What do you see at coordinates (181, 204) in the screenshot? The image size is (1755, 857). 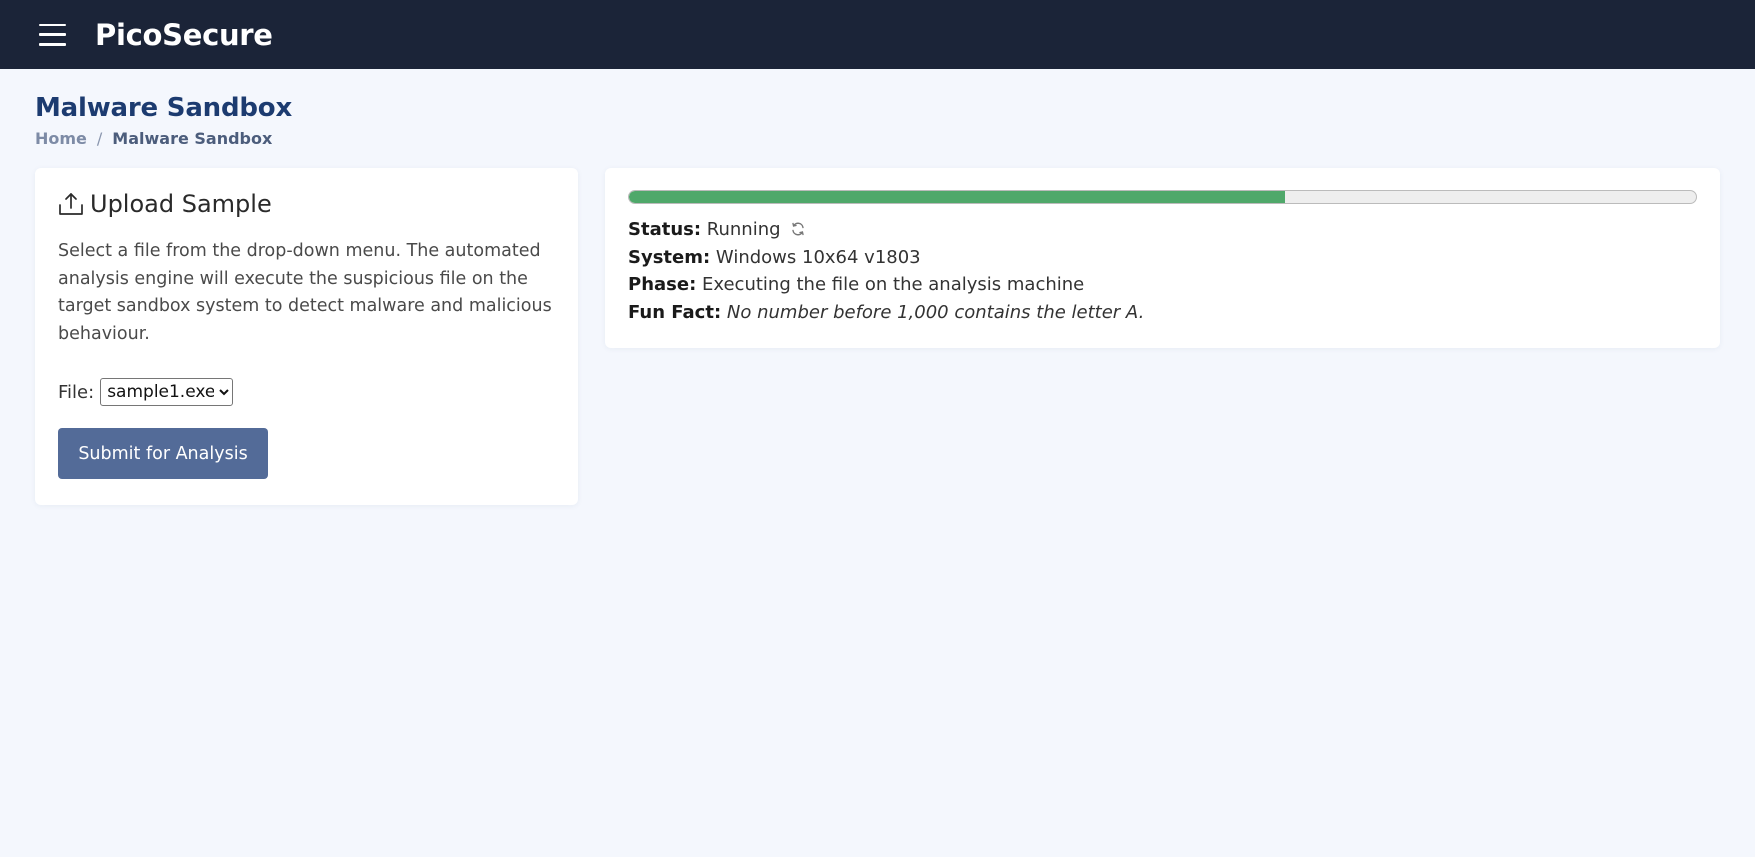 I see `upload-title-text: Upload Sample` at bounding box center [181, 204].